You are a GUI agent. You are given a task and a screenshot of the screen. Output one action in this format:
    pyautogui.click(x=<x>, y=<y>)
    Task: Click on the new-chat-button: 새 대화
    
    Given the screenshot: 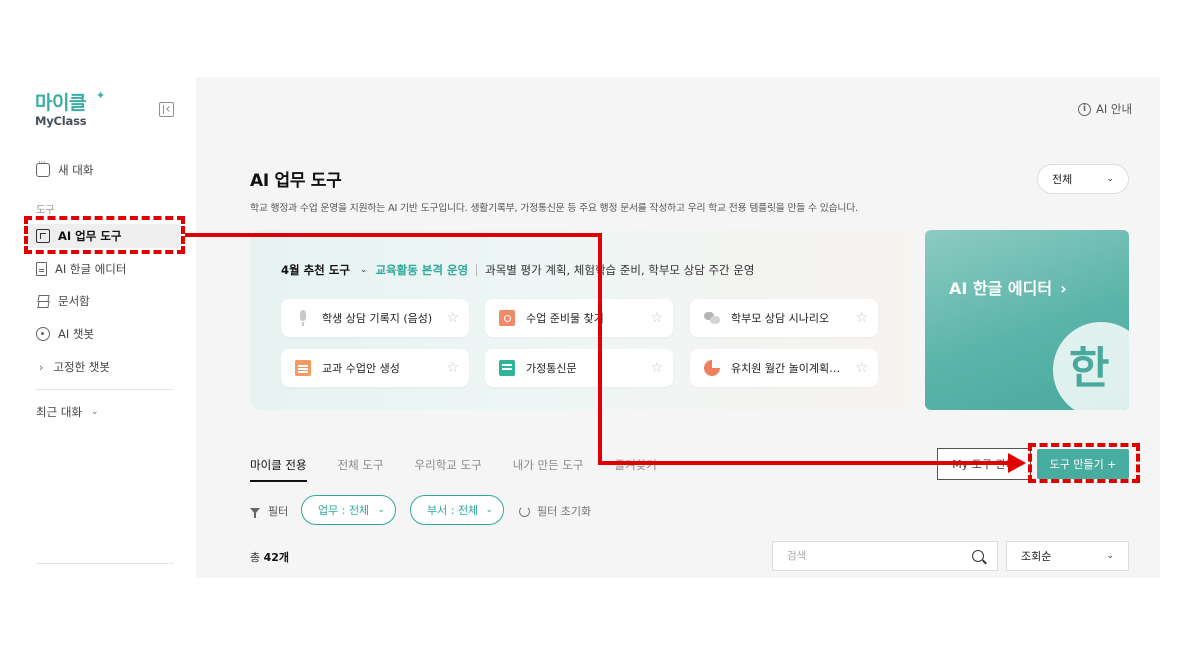 What is the action you would take?
    pyautogui.click(x=65, y=169)
    